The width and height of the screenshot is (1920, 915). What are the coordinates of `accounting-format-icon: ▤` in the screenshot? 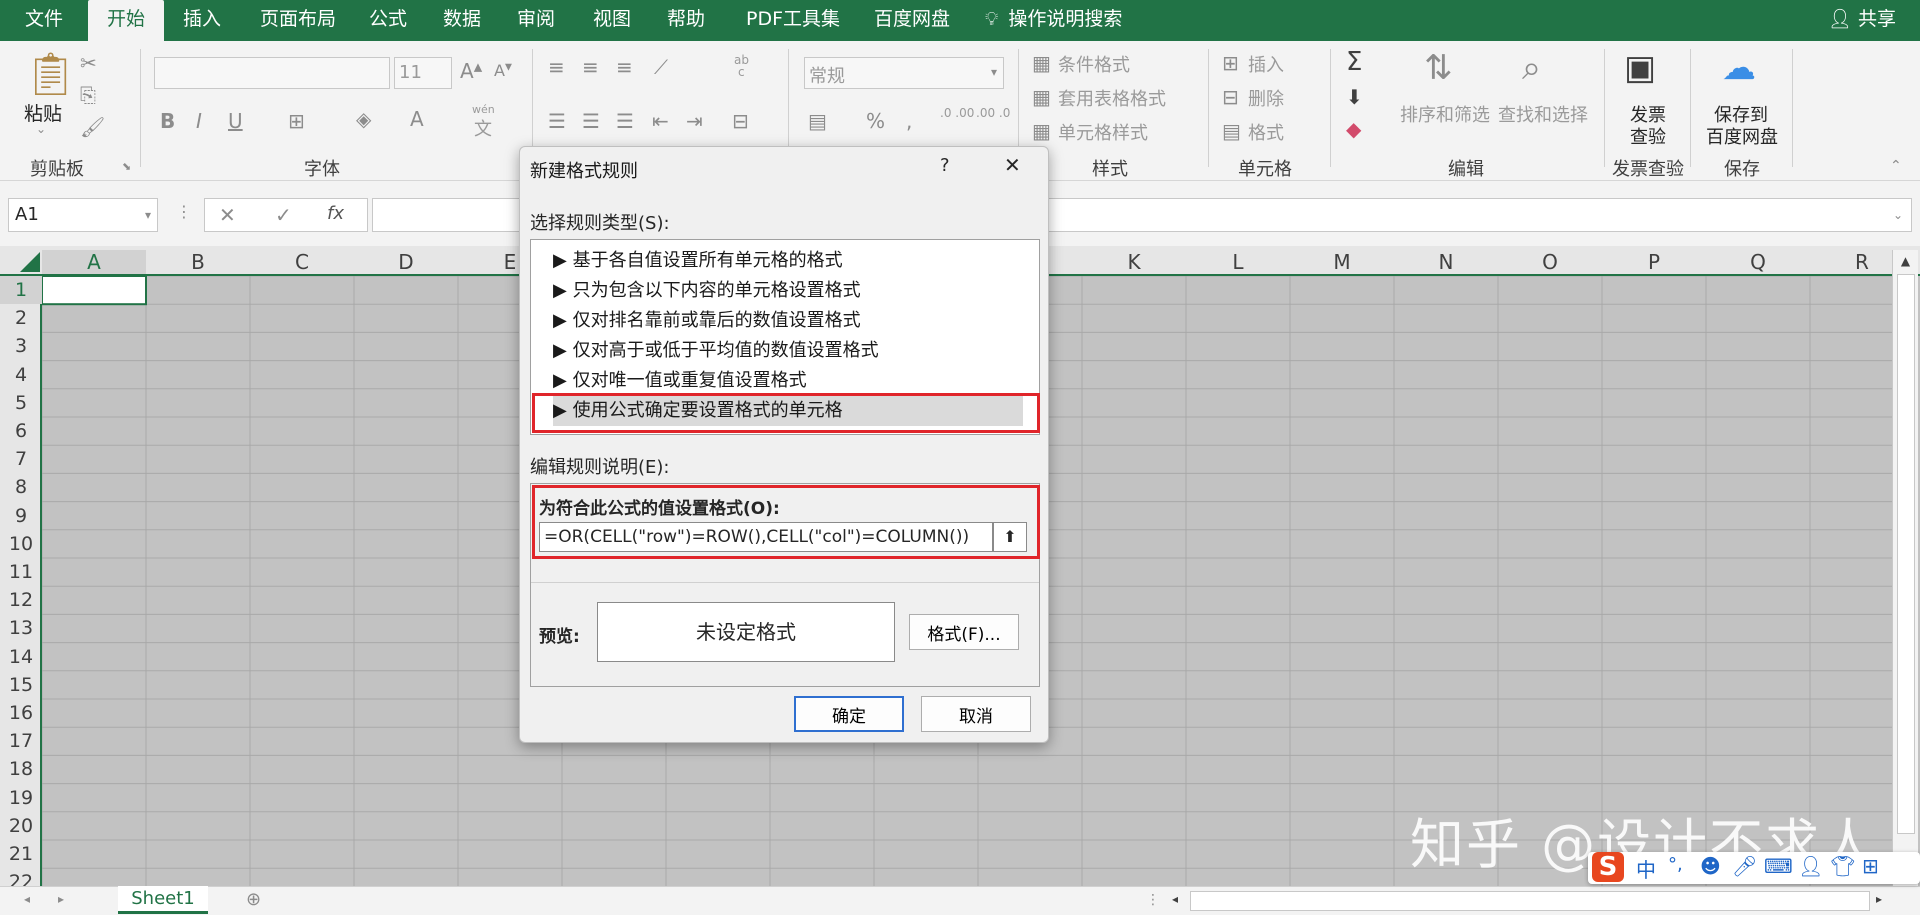 It's located at (817, 121).